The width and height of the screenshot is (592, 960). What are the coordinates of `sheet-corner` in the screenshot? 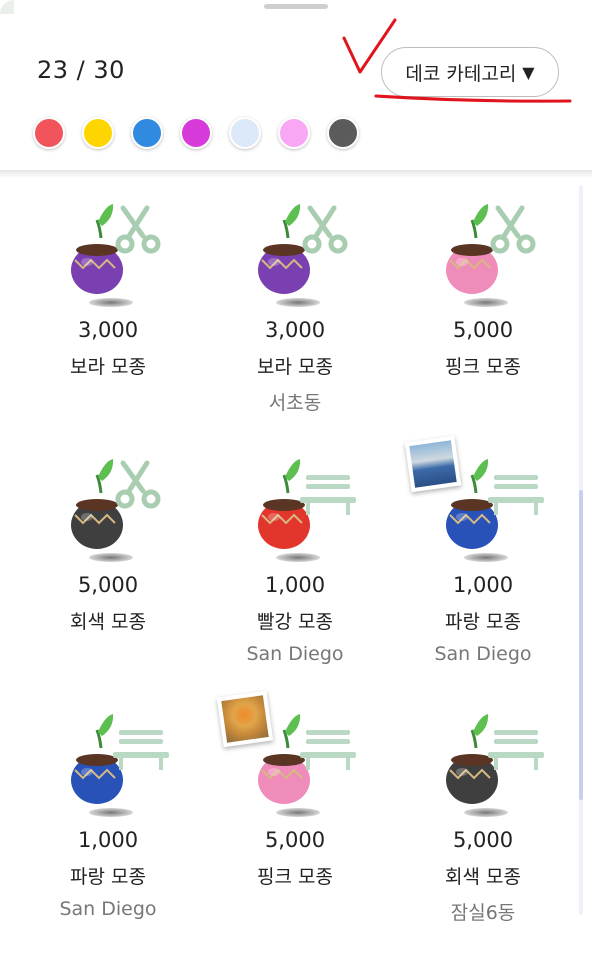 It's located at (7, 7).